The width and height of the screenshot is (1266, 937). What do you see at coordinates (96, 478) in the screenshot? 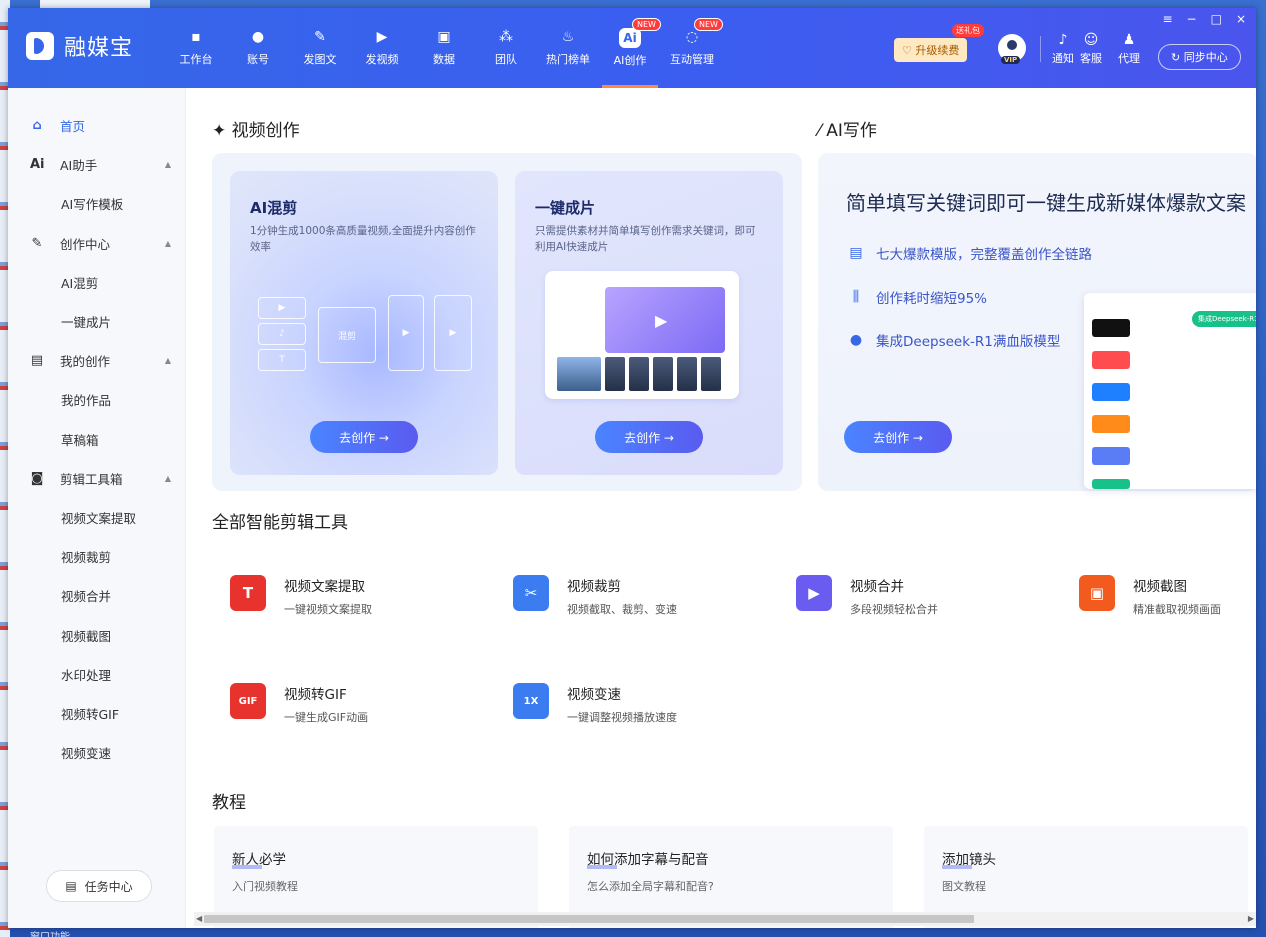
I see `sidebar-item-9: ◙ 剪辑工具箱 ▲` at bounding box center [96, 478].